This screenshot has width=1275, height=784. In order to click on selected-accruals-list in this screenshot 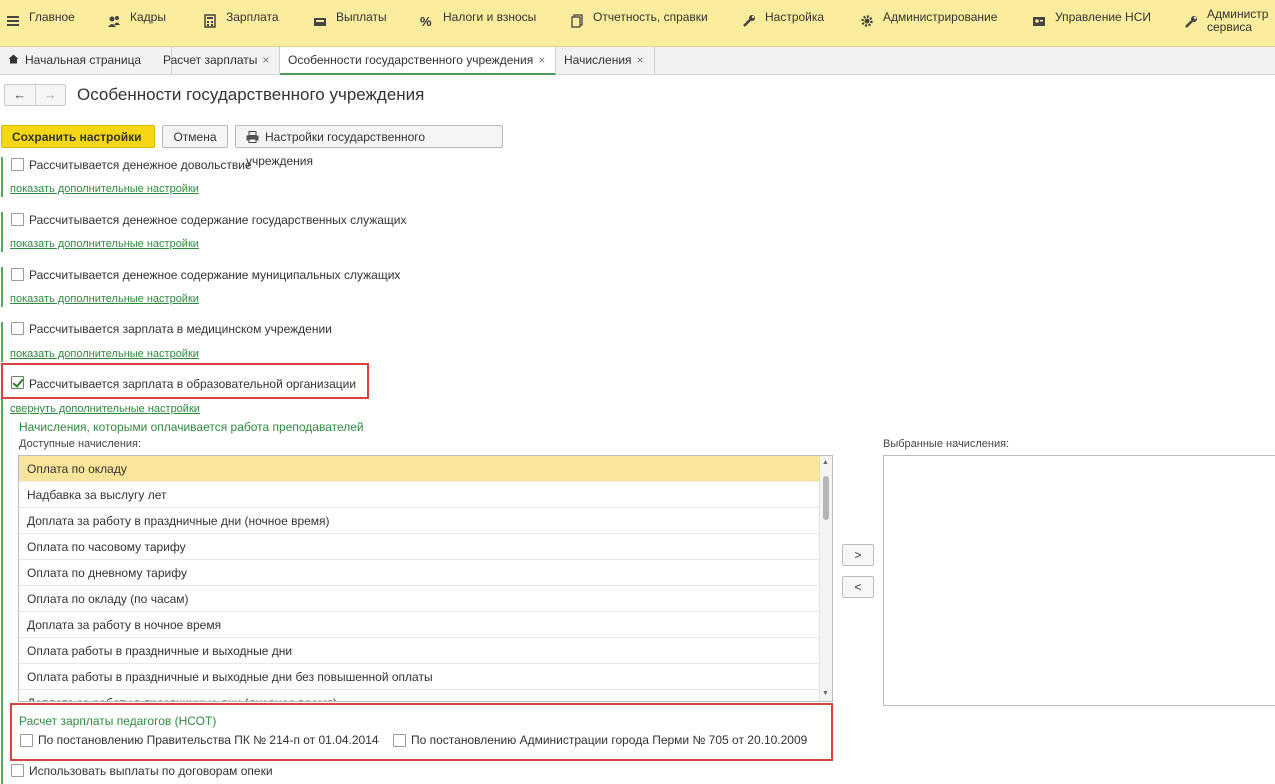, I will do `click(1079, 580)`.